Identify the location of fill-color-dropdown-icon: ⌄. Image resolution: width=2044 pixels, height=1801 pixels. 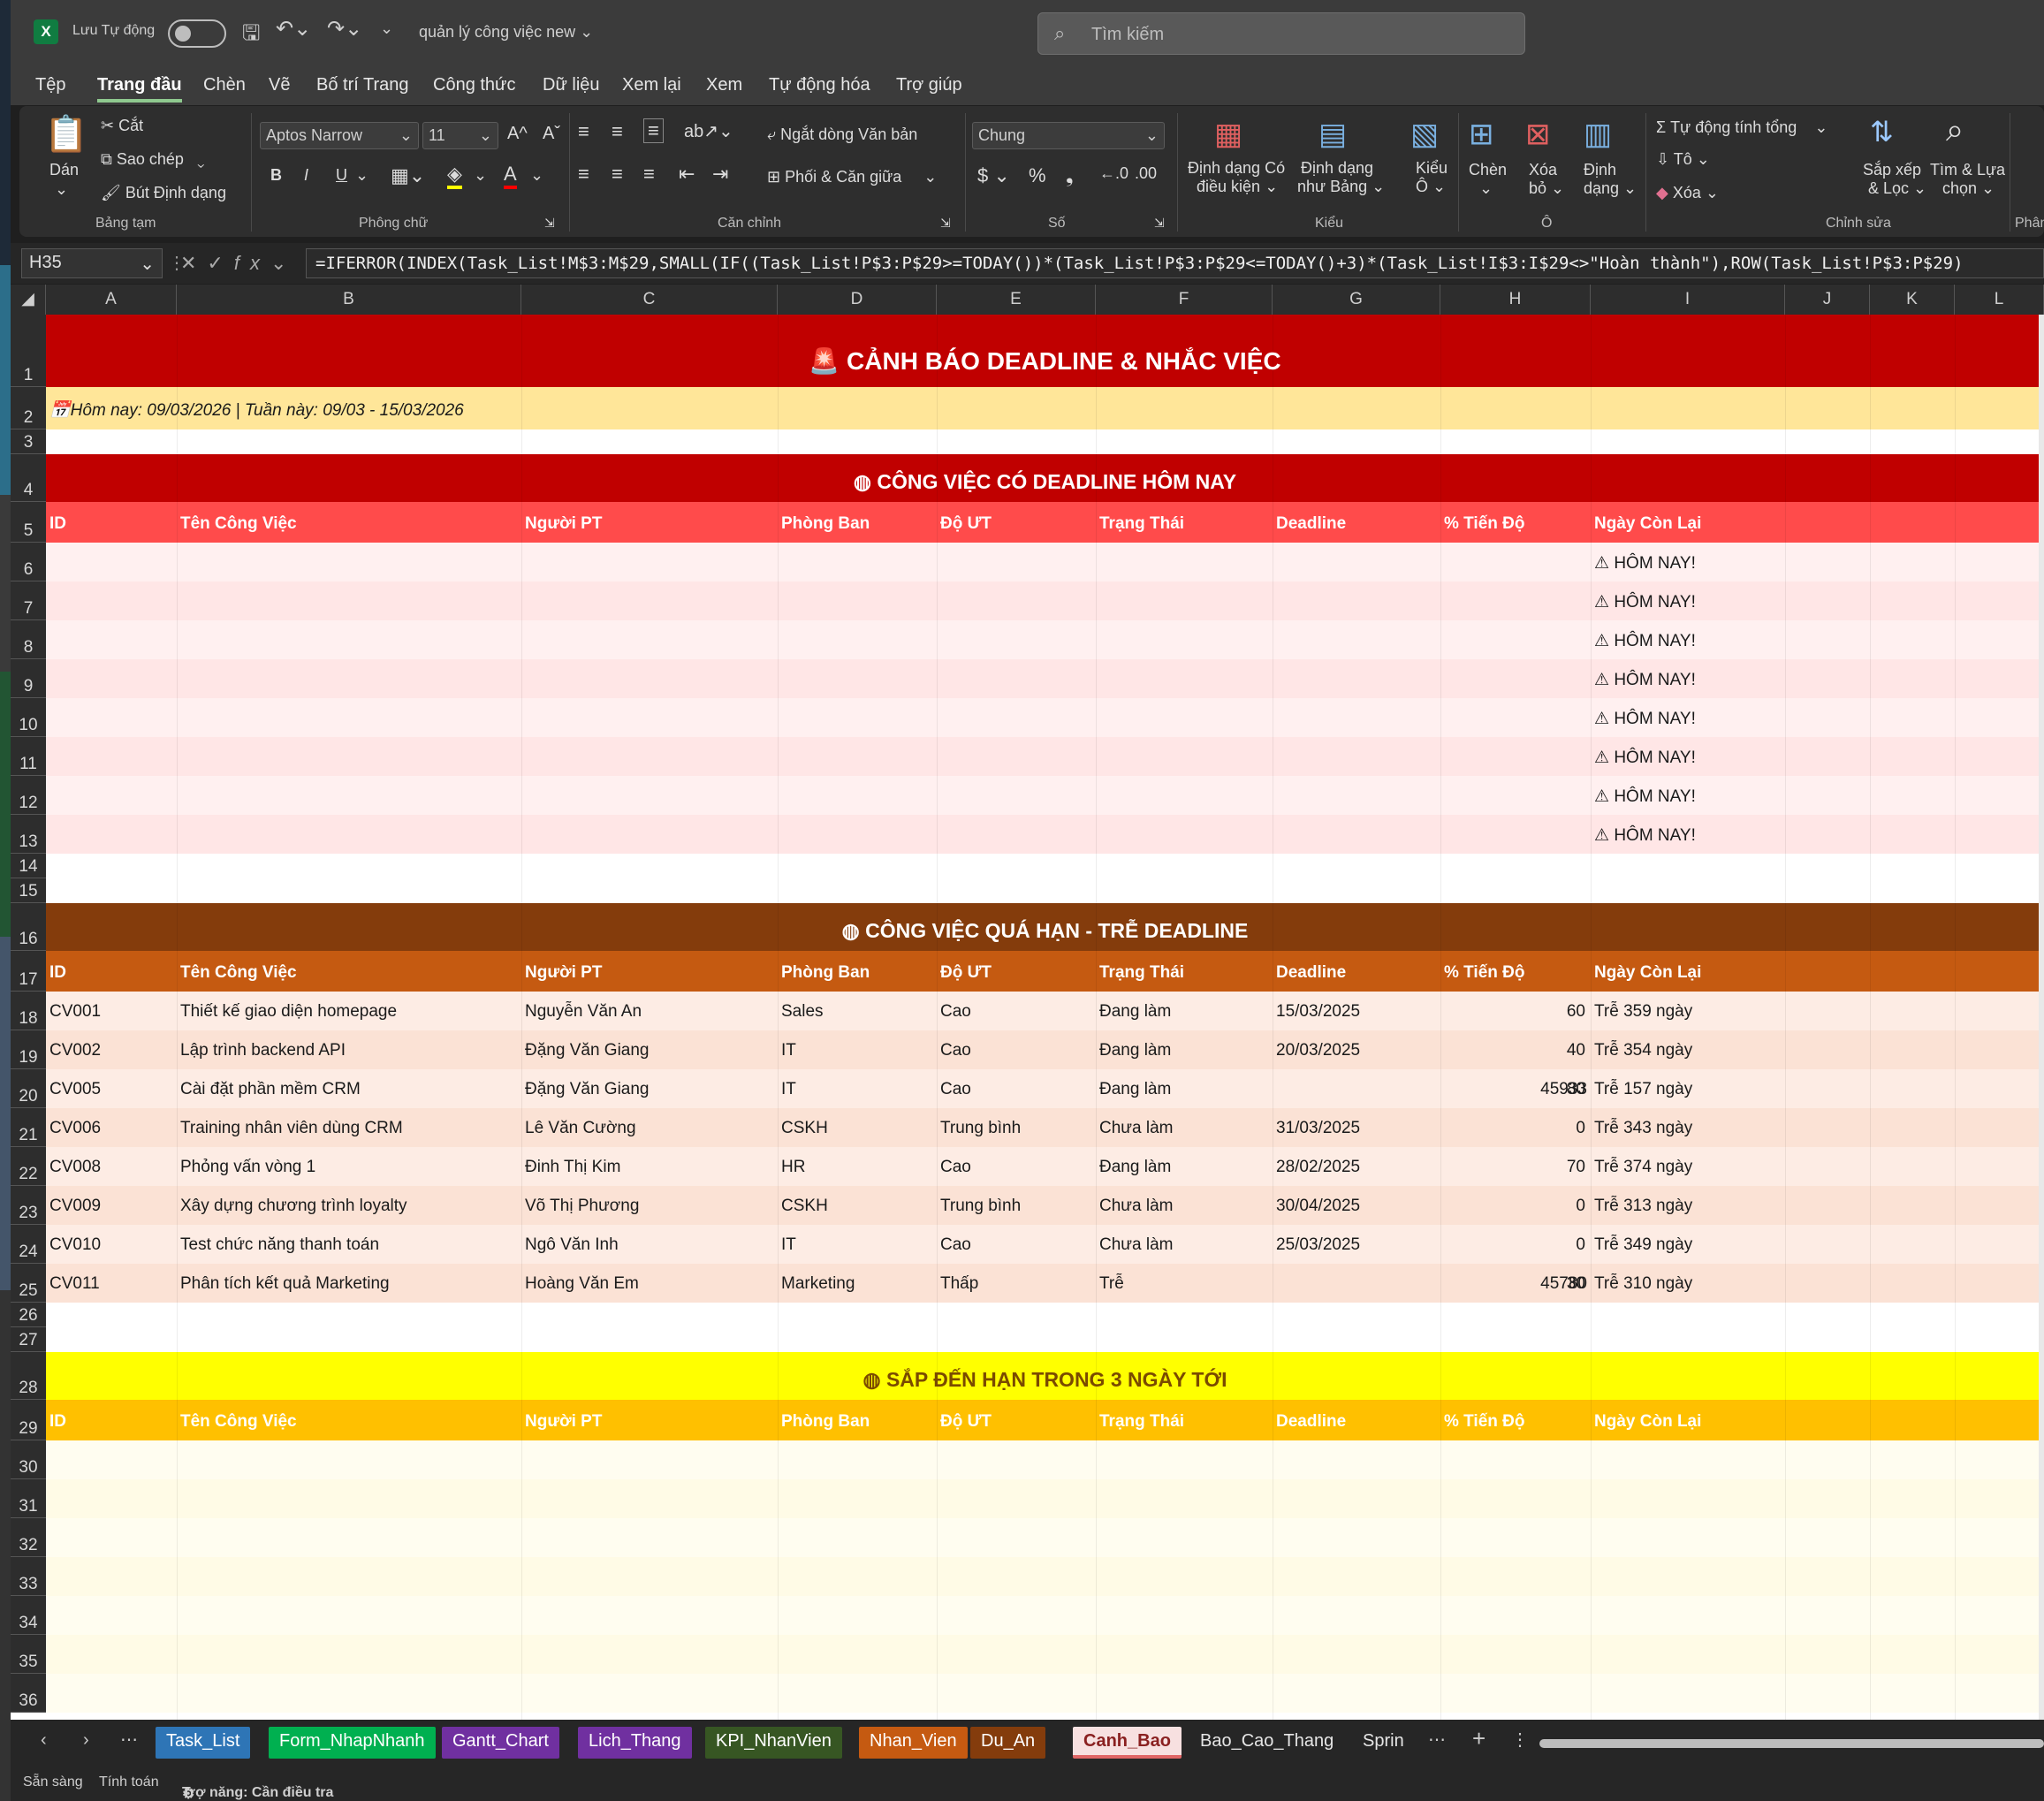
(480, 176).